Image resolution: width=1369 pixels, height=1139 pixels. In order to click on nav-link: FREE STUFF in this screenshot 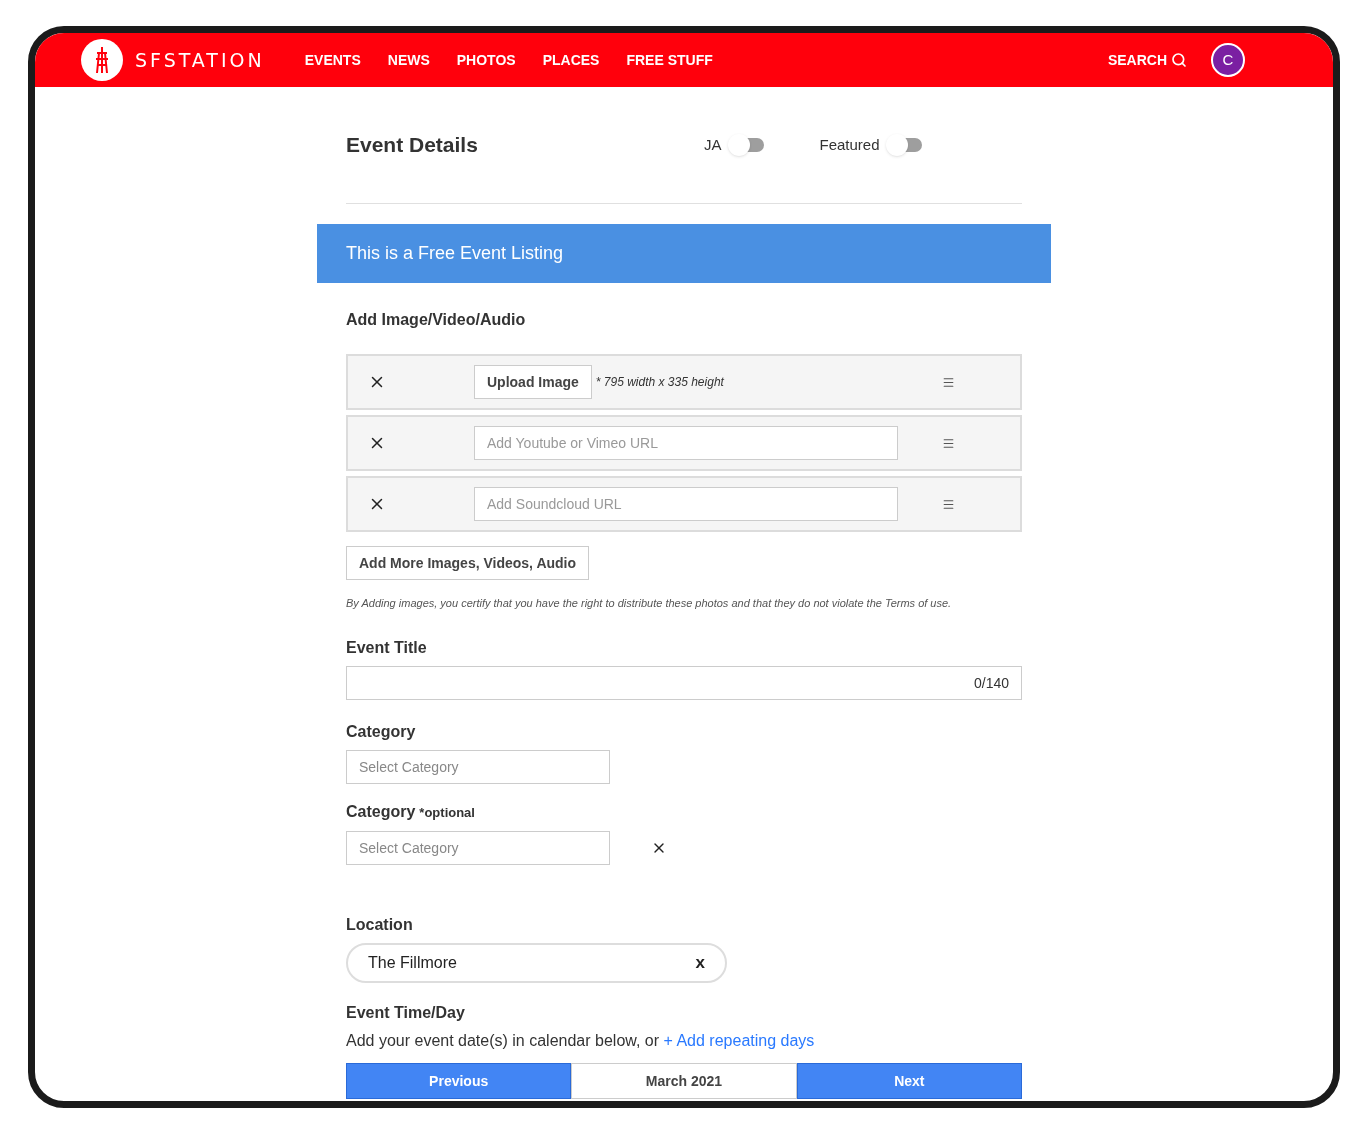, I will do `click(669, 60)`.